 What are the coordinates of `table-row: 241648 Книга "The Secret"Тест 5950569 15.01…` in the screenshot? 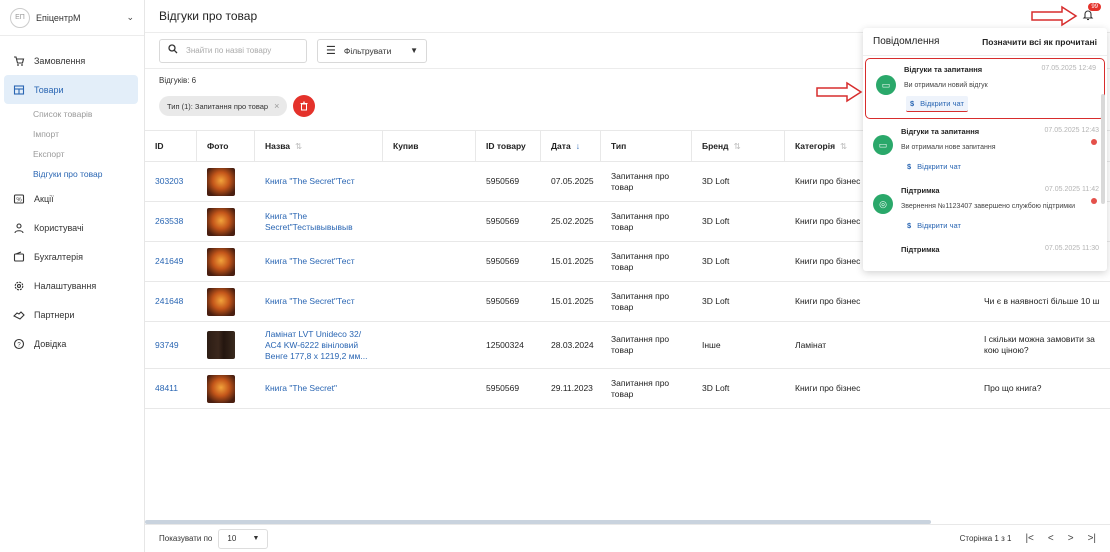 It's located at (627, 302).